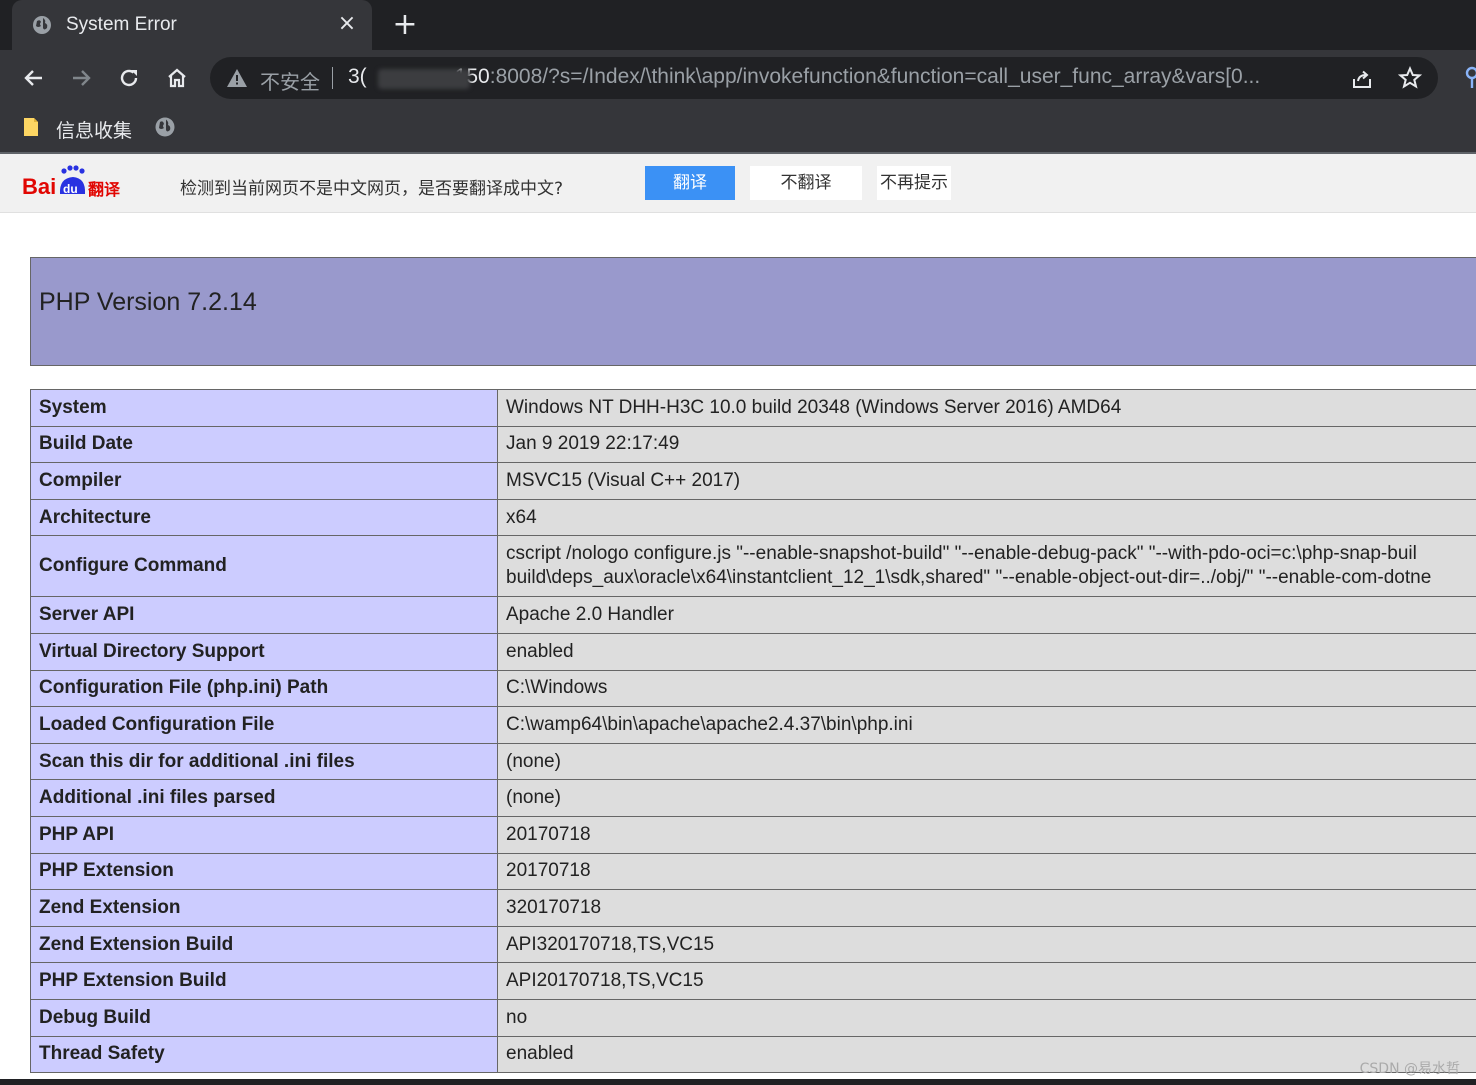  What do you see at coordinates (104, 189) in the screenshot?
I see `svg-text: 翻译` at bounding box center [104, 189].